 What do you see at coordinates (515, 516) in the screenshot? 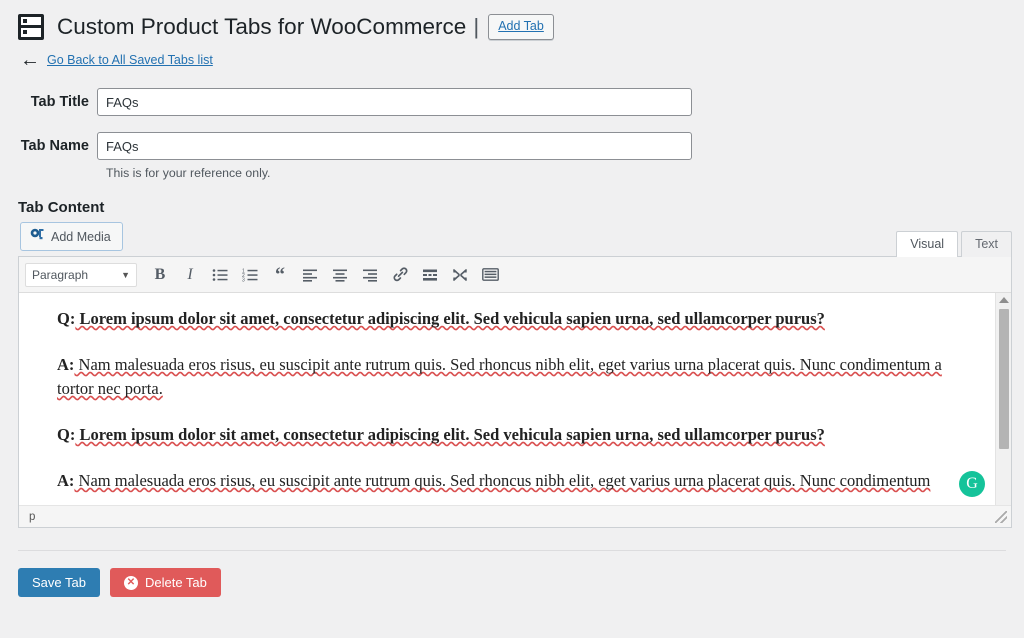
I see `editor-statusbar: p` at bounding box center [515, 516].